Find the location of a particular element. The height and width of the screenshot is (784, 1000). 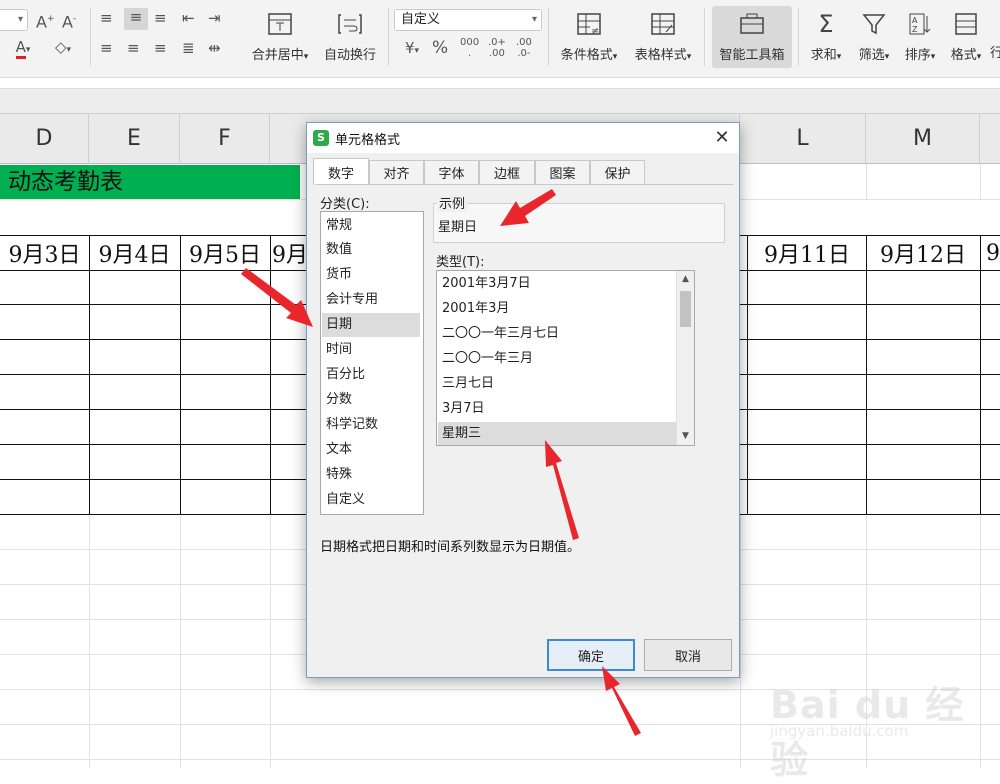

date-cell: 9月12日 is located at coordinates (923, 253).